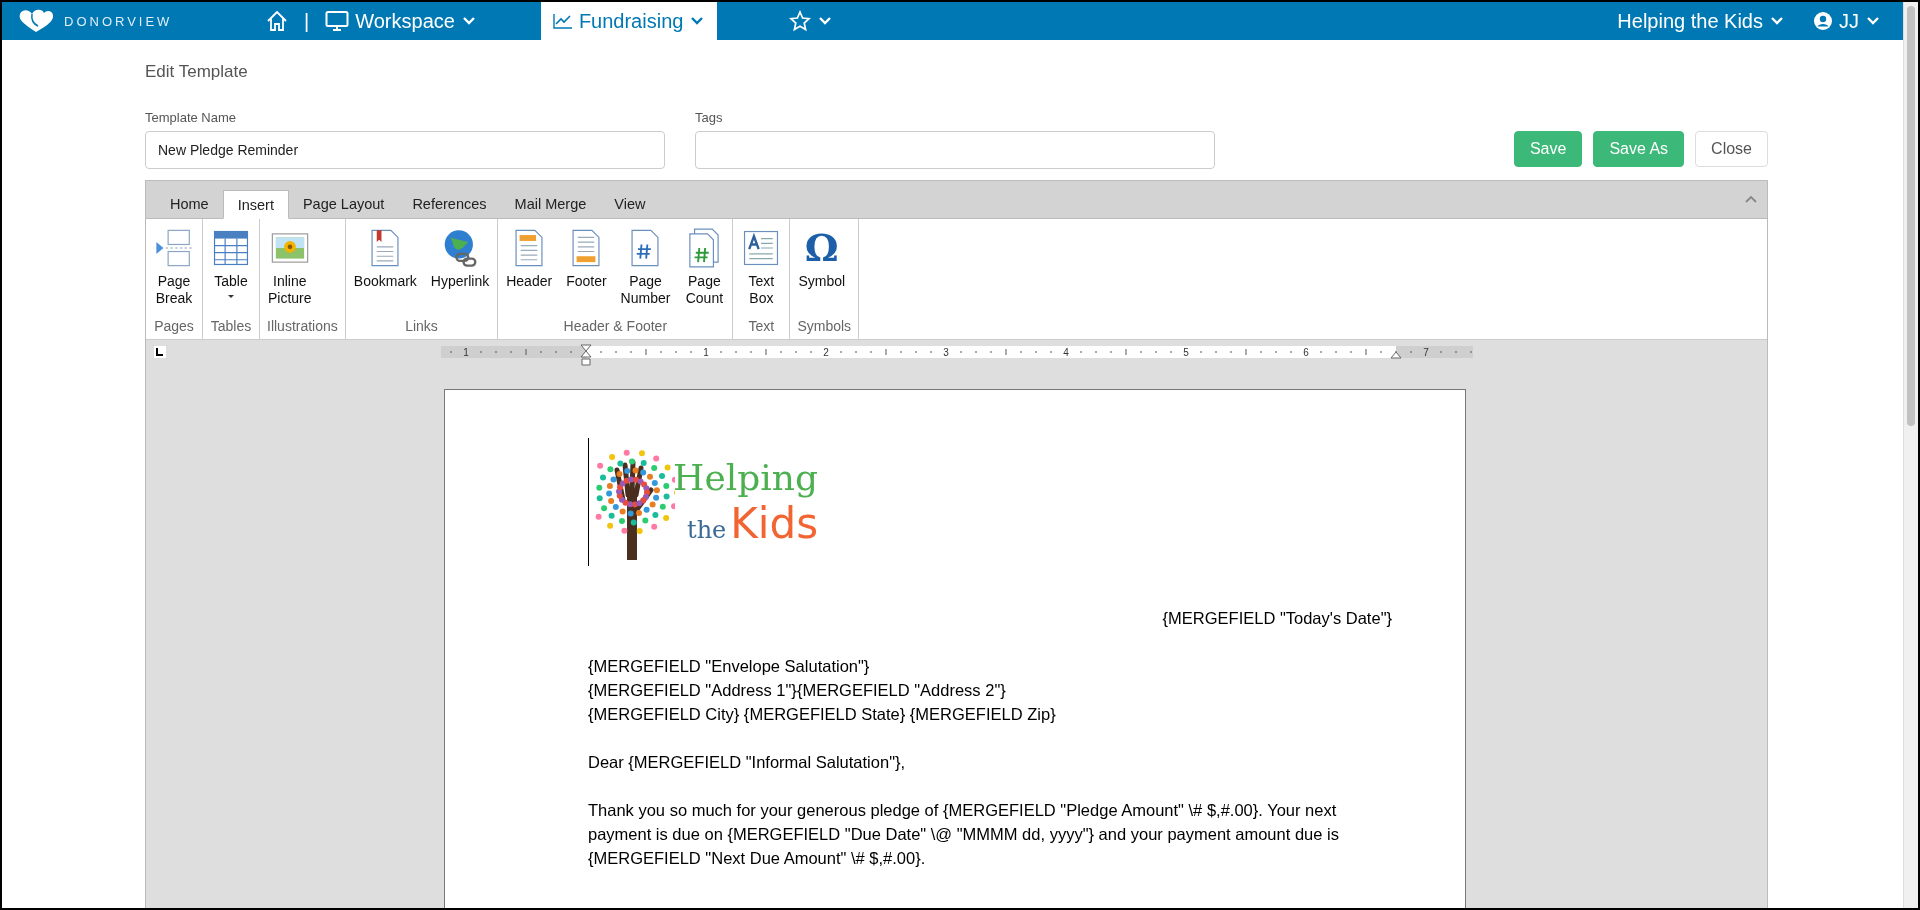 The image size is (1920, 910). What do you see at coordinates (746, 478) in the screenshot?
I see `logo-text: Helping` at bounding box center [746, 478].